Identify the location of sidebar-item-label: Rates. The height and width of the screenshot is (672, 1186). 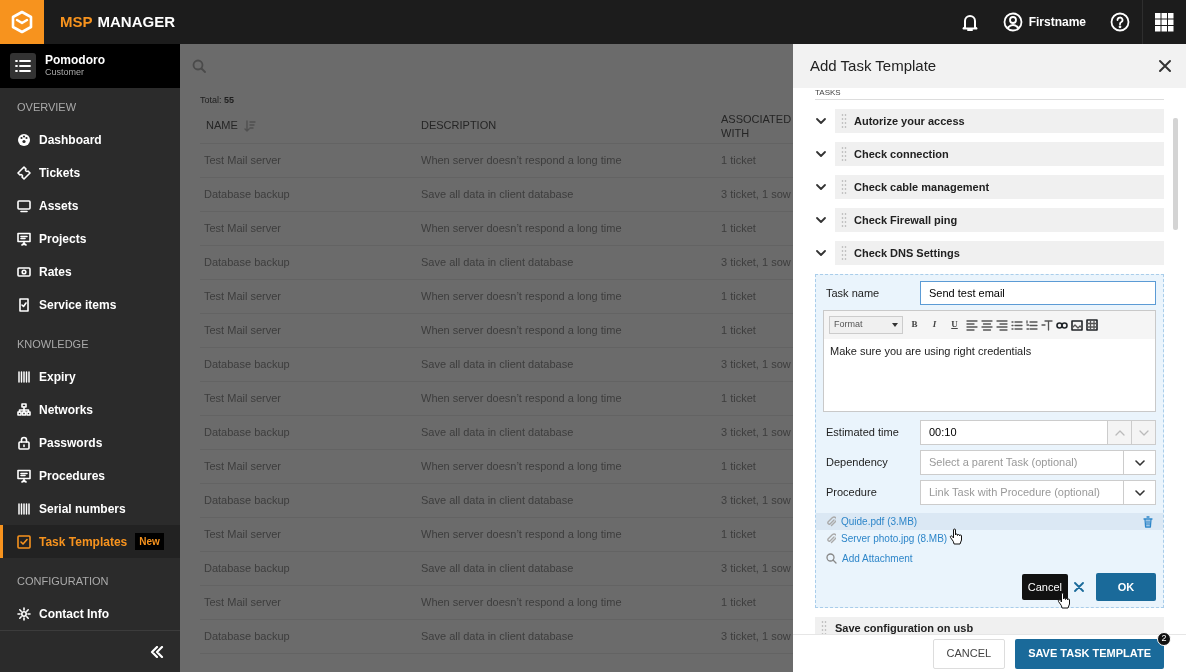
(55, 273).